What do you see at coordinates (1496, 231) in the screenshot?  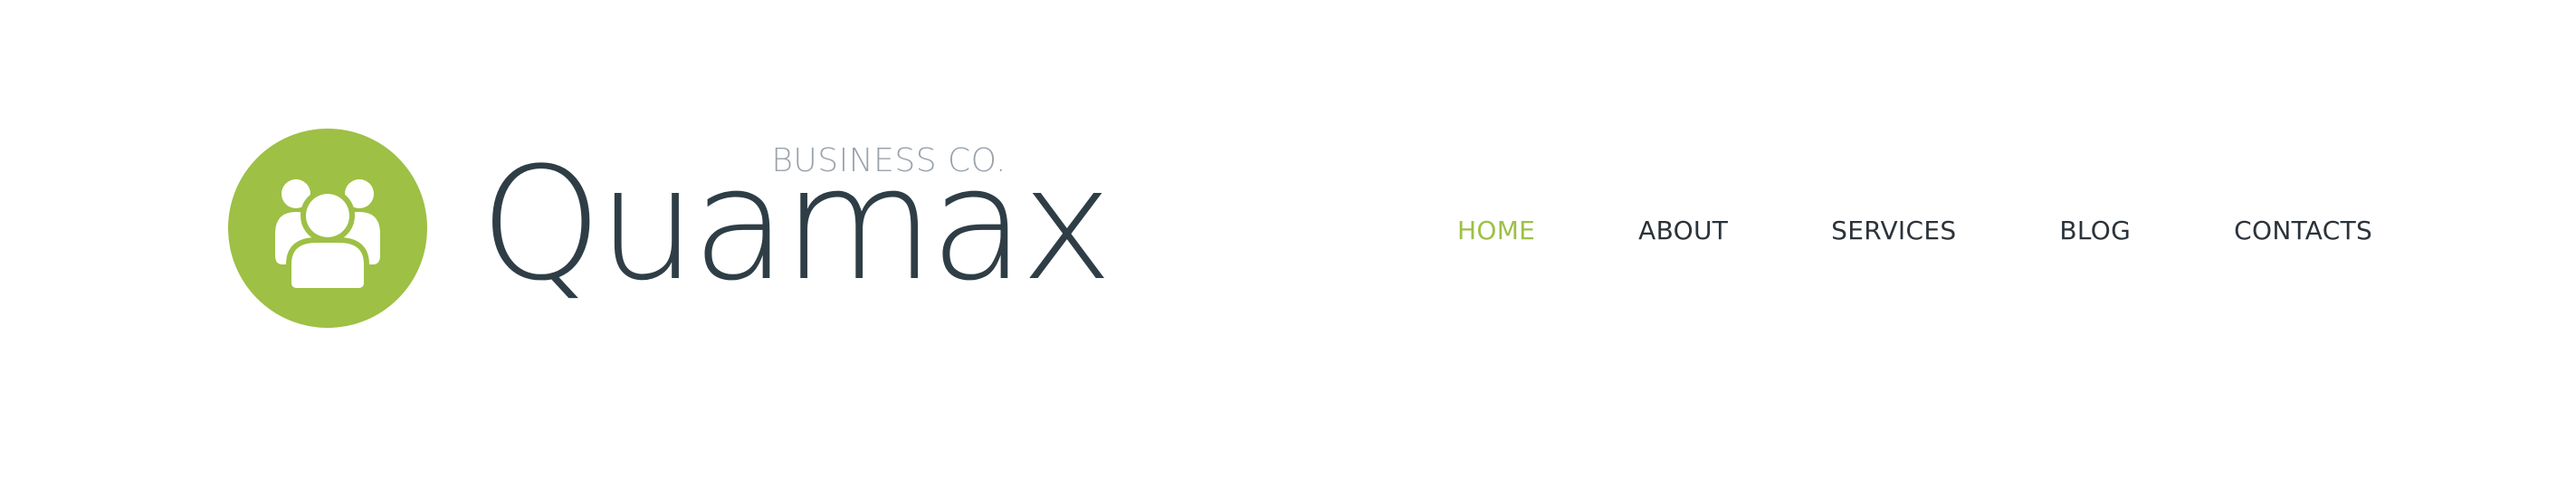 I see `nav-item-home: HOME` at bounding box center [1496, 231].